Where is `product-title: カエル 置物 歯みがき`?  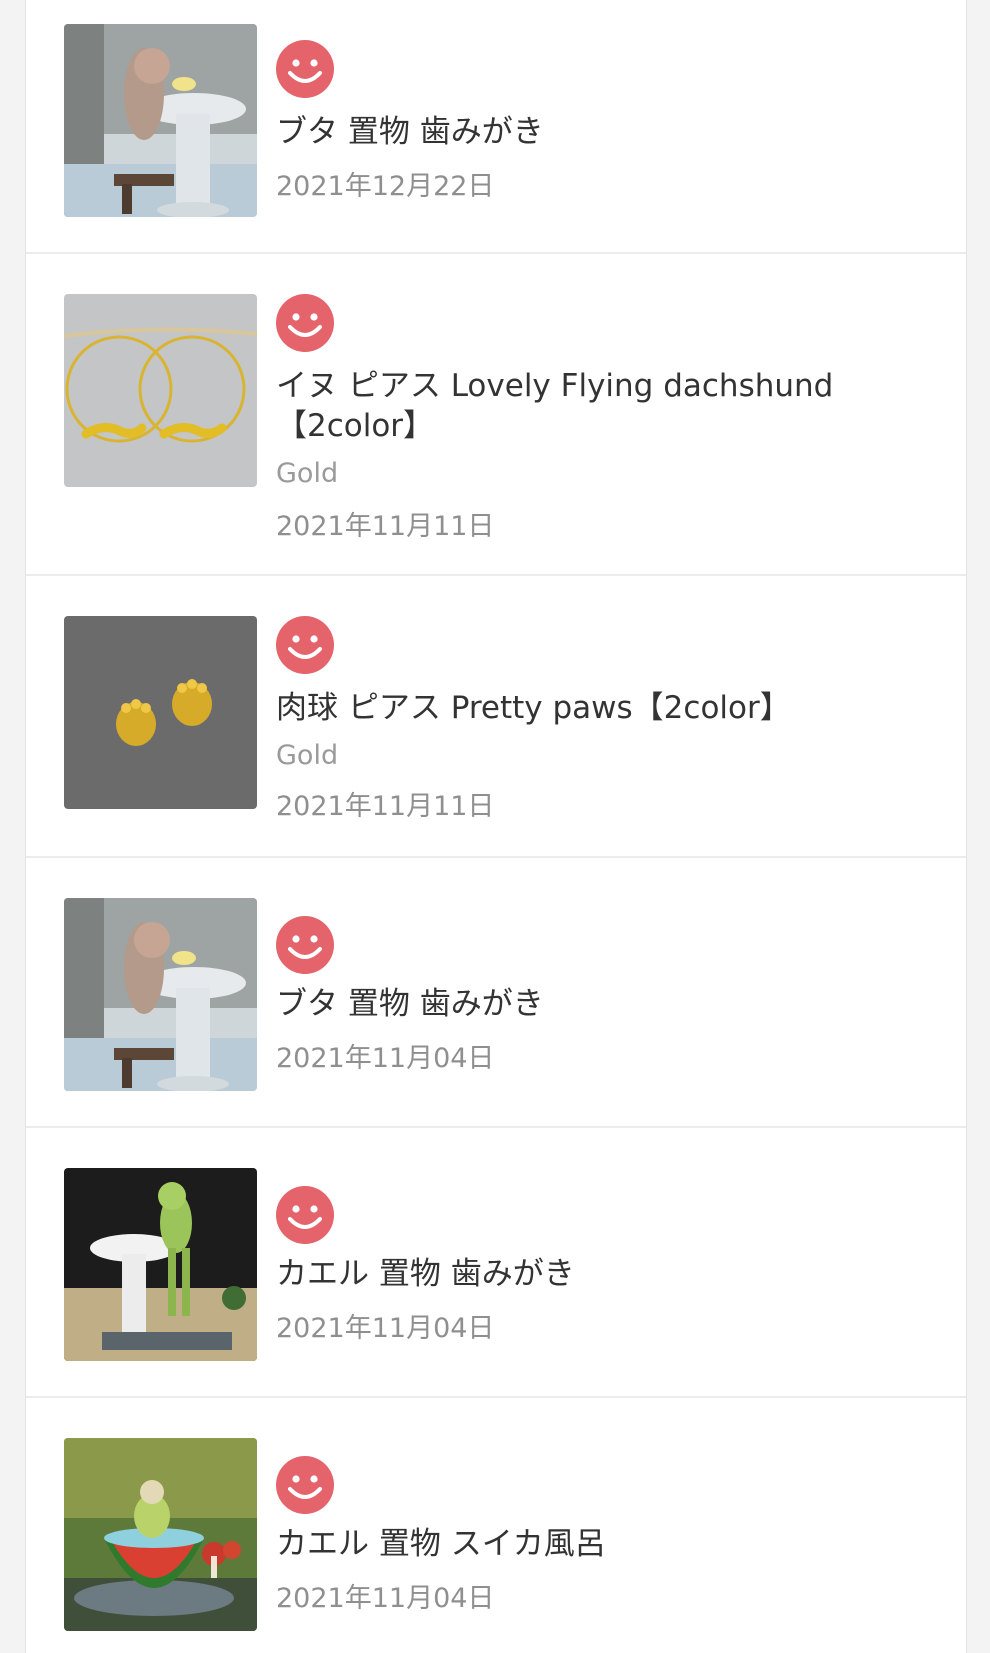
product-title: カエル 置物 歯みがき is located at coordinates (596, 1274).